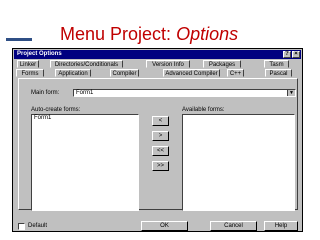 This screenshot has width=320, height=240. Describe the element at coordinates (233, 226) in the screenshot. I see `cancel-button: Cancel` at that location.